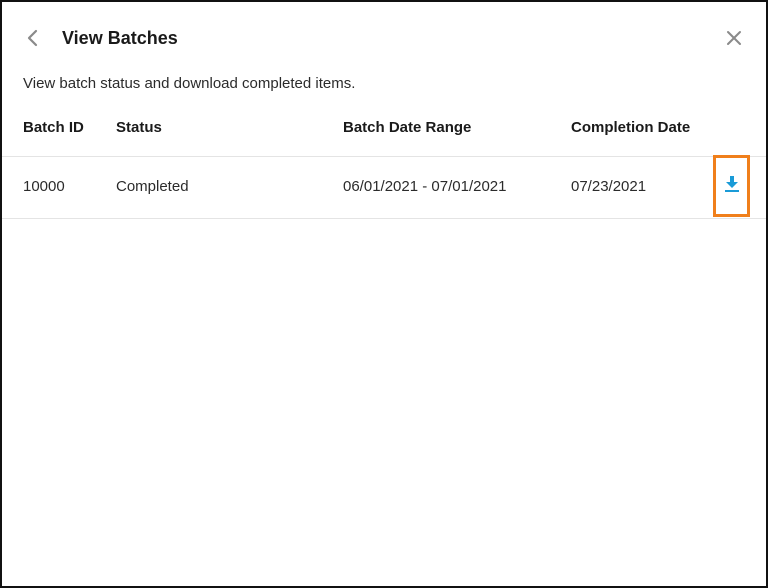 The height and width of the screenshot is (588, 768). I want to click on chevron-left-icon, so click(34, 42).